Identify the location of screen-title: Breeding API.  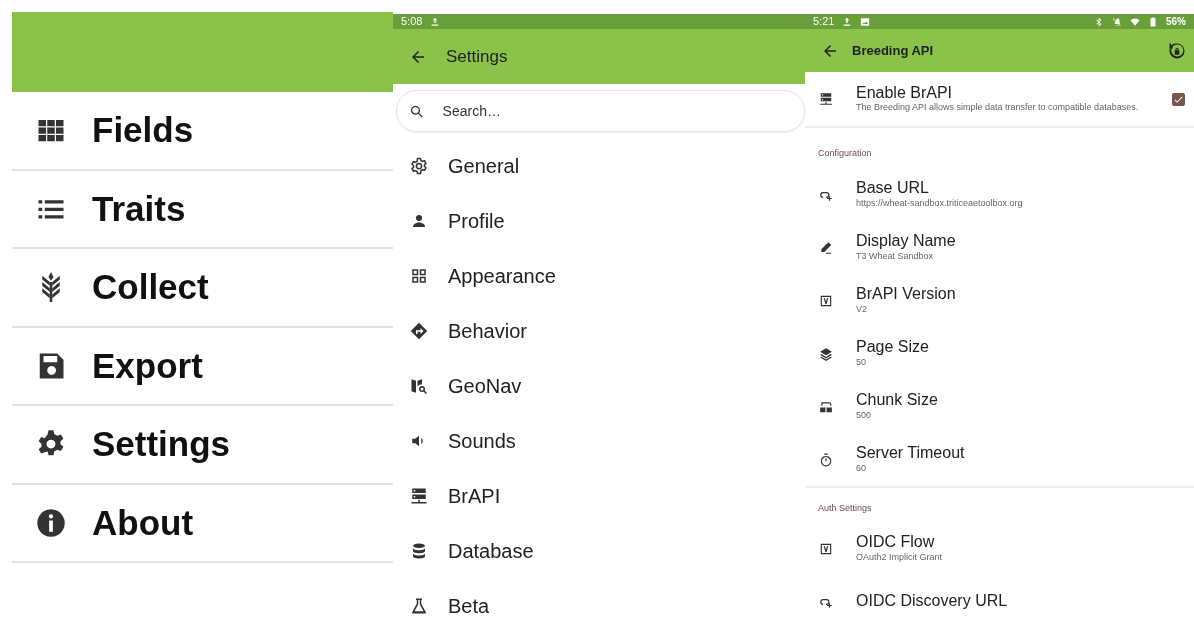
(893, 50).